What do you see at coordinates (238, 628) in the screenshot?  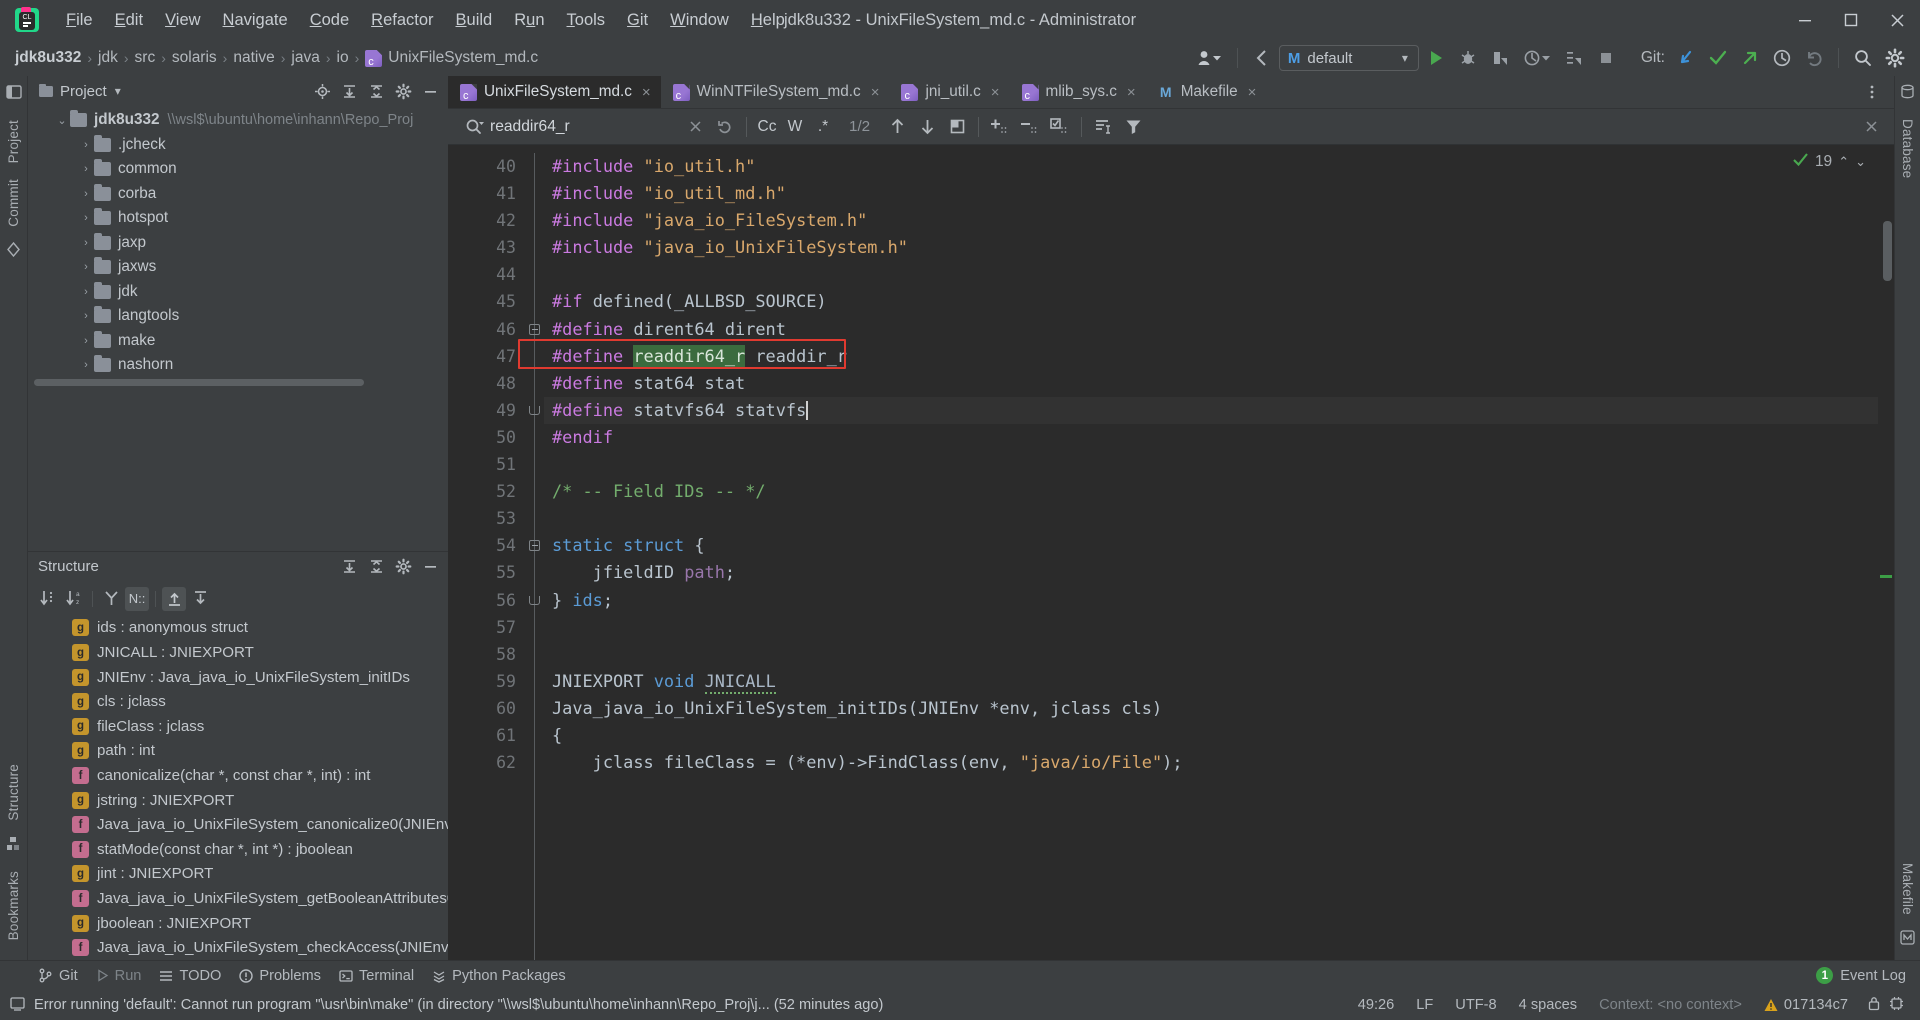 I see `structure-item: g ids : anonymous struct` at bounding box center [238, 628].